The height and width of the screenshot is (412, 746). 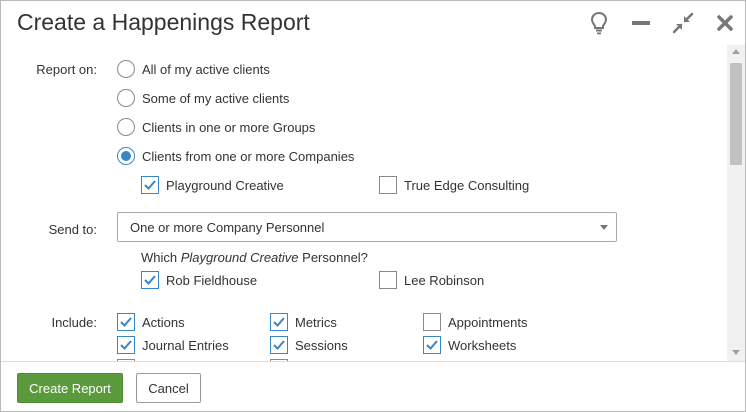 I want to click on send-to-label: Send to:, so click(x=72, y=229).